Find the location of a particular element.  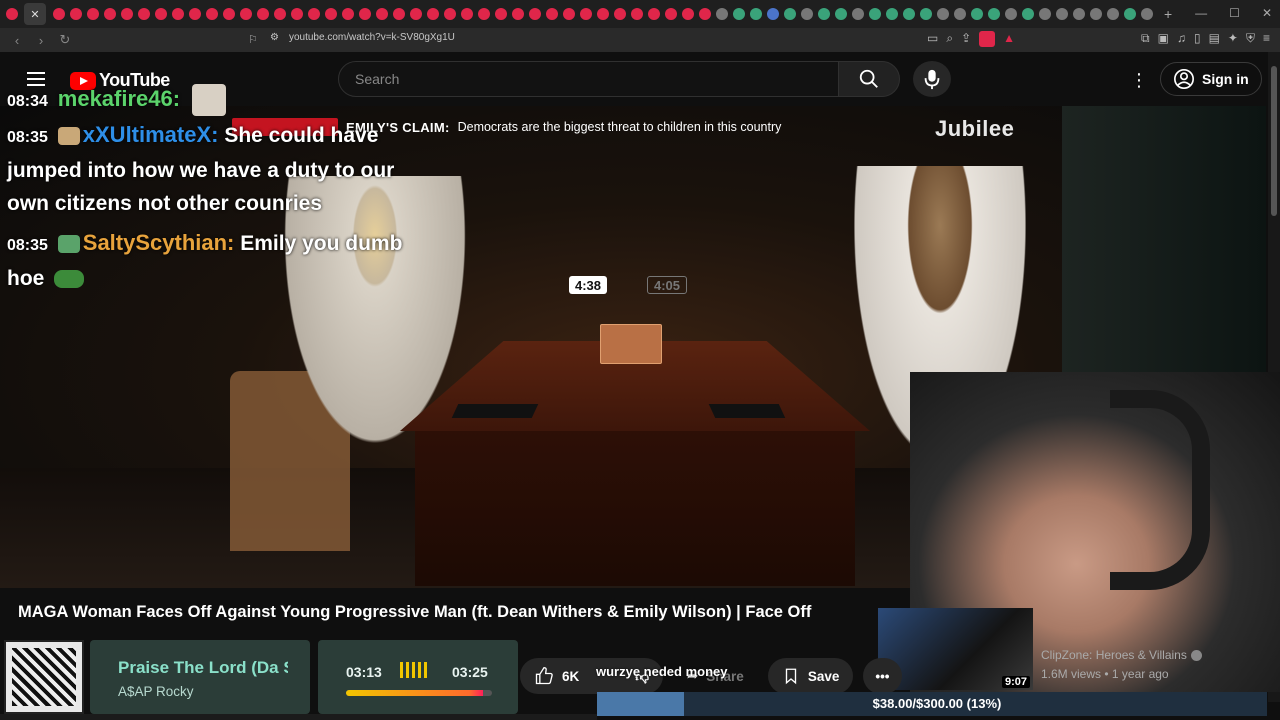

leo-icon: ✦ is located at coordinates (1233, 39).